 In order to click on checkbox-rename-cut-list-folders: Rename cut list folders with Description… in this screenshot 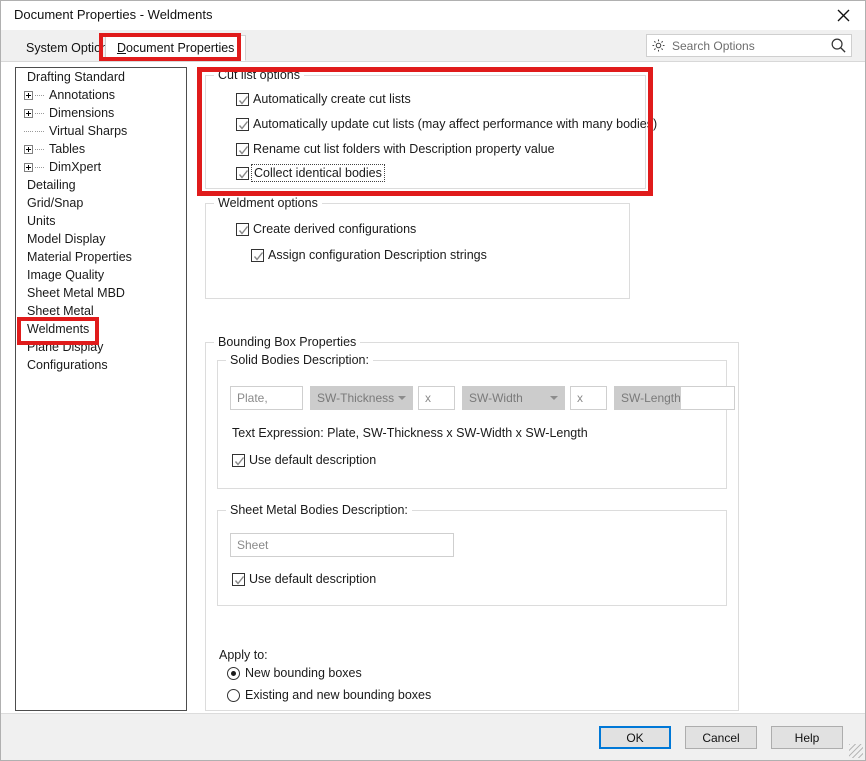, I will do `click(395, 149)`.